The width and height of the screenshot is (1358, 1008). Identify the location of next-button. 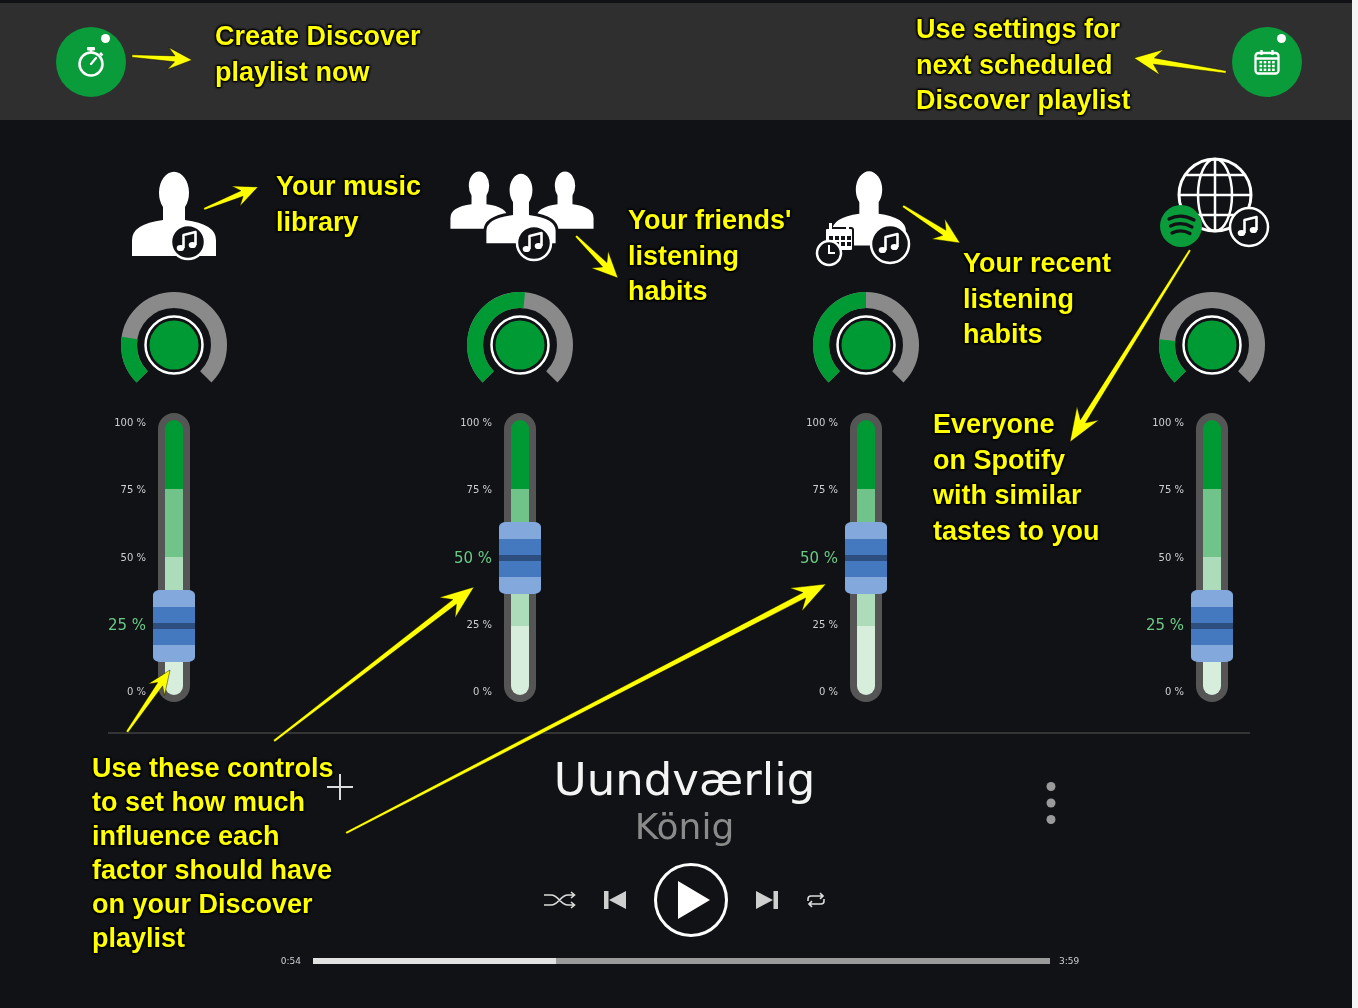
(766, 900).